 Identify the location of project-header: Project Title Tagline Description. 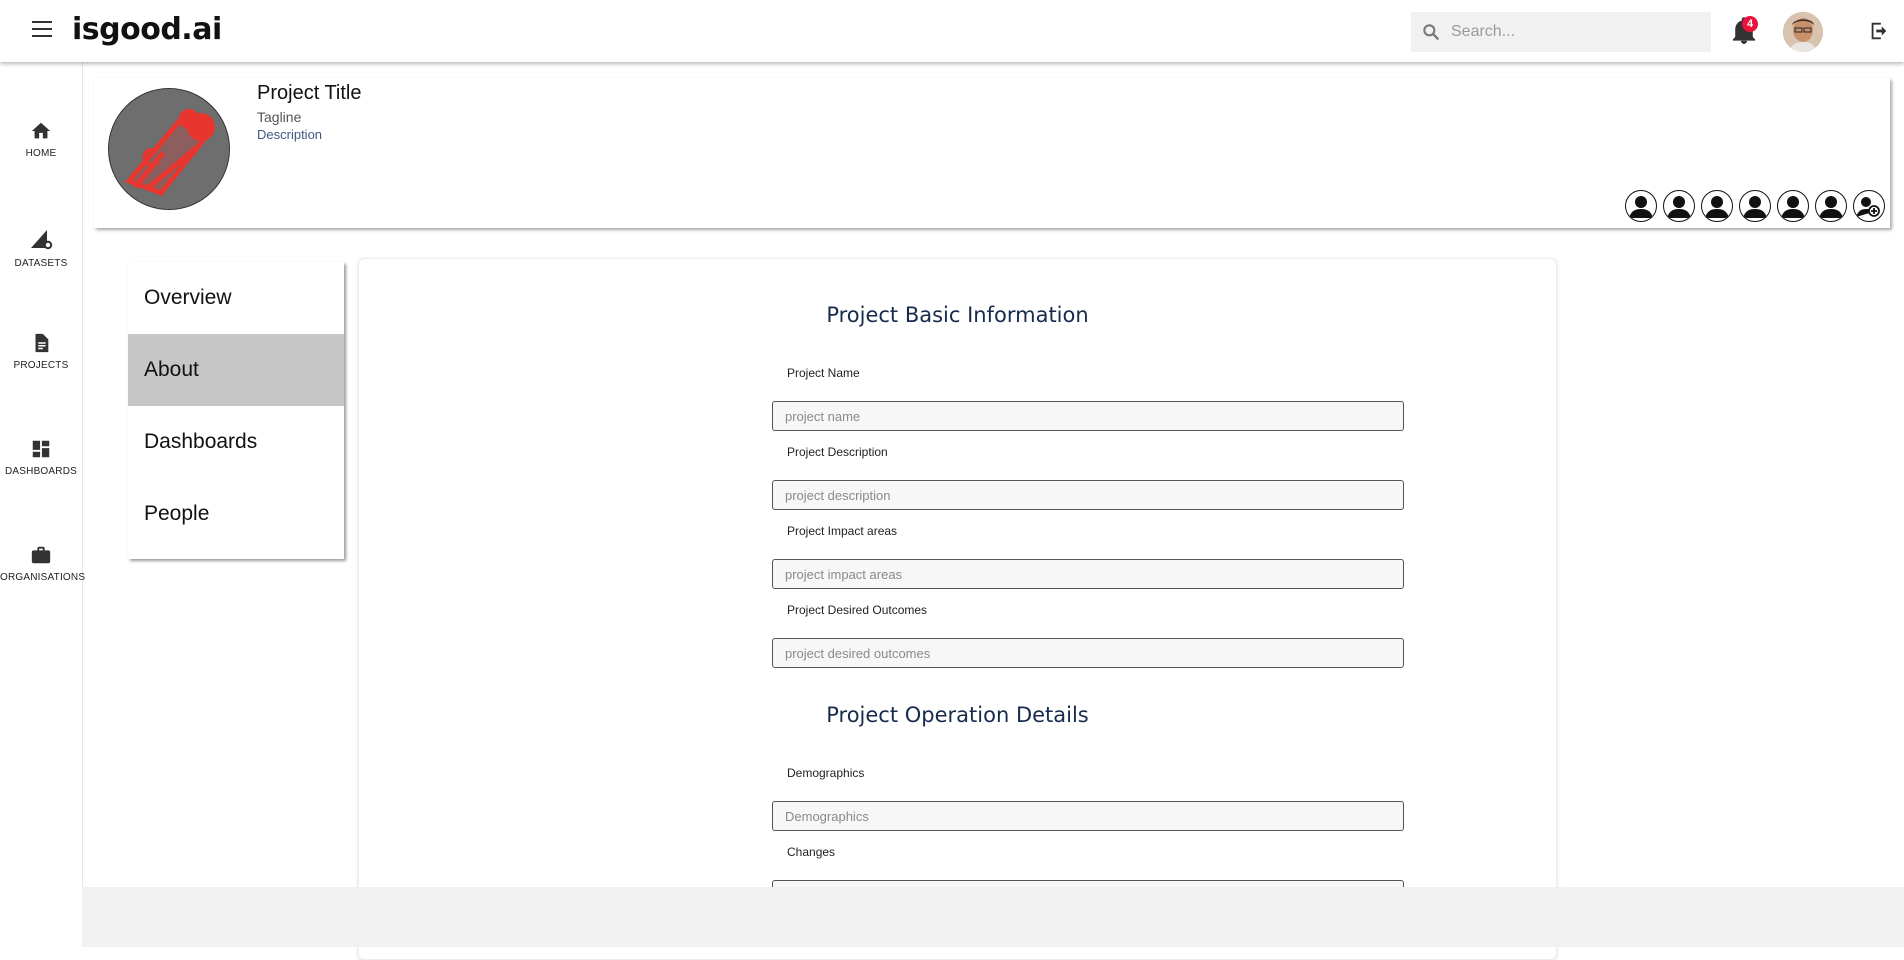
(992, 153).